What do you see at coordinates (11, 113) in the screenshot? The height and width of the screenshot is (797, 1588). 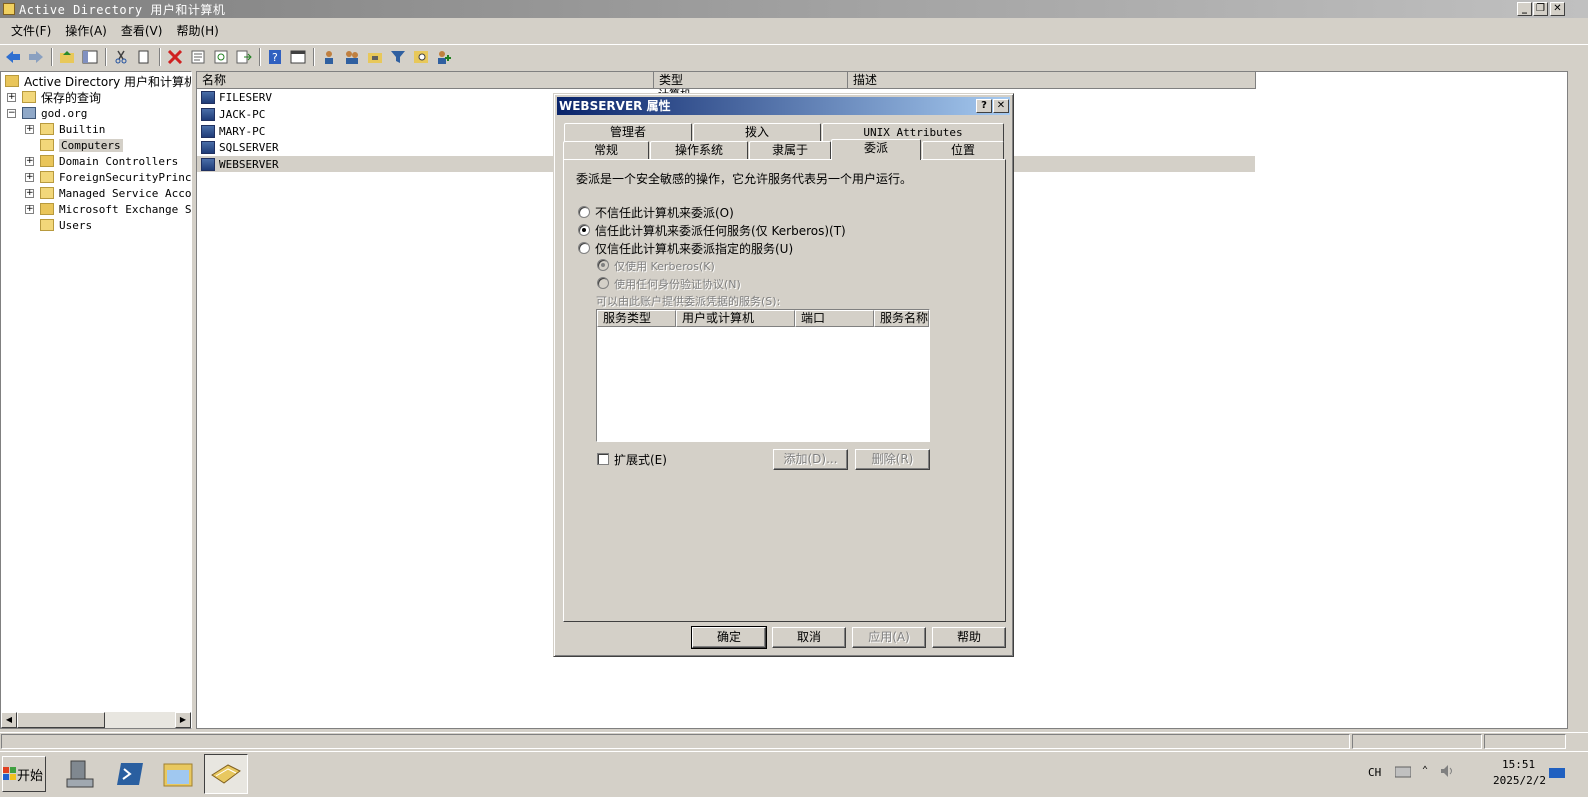 I see `collapse-icon: −` at bounding box center [11, 113].